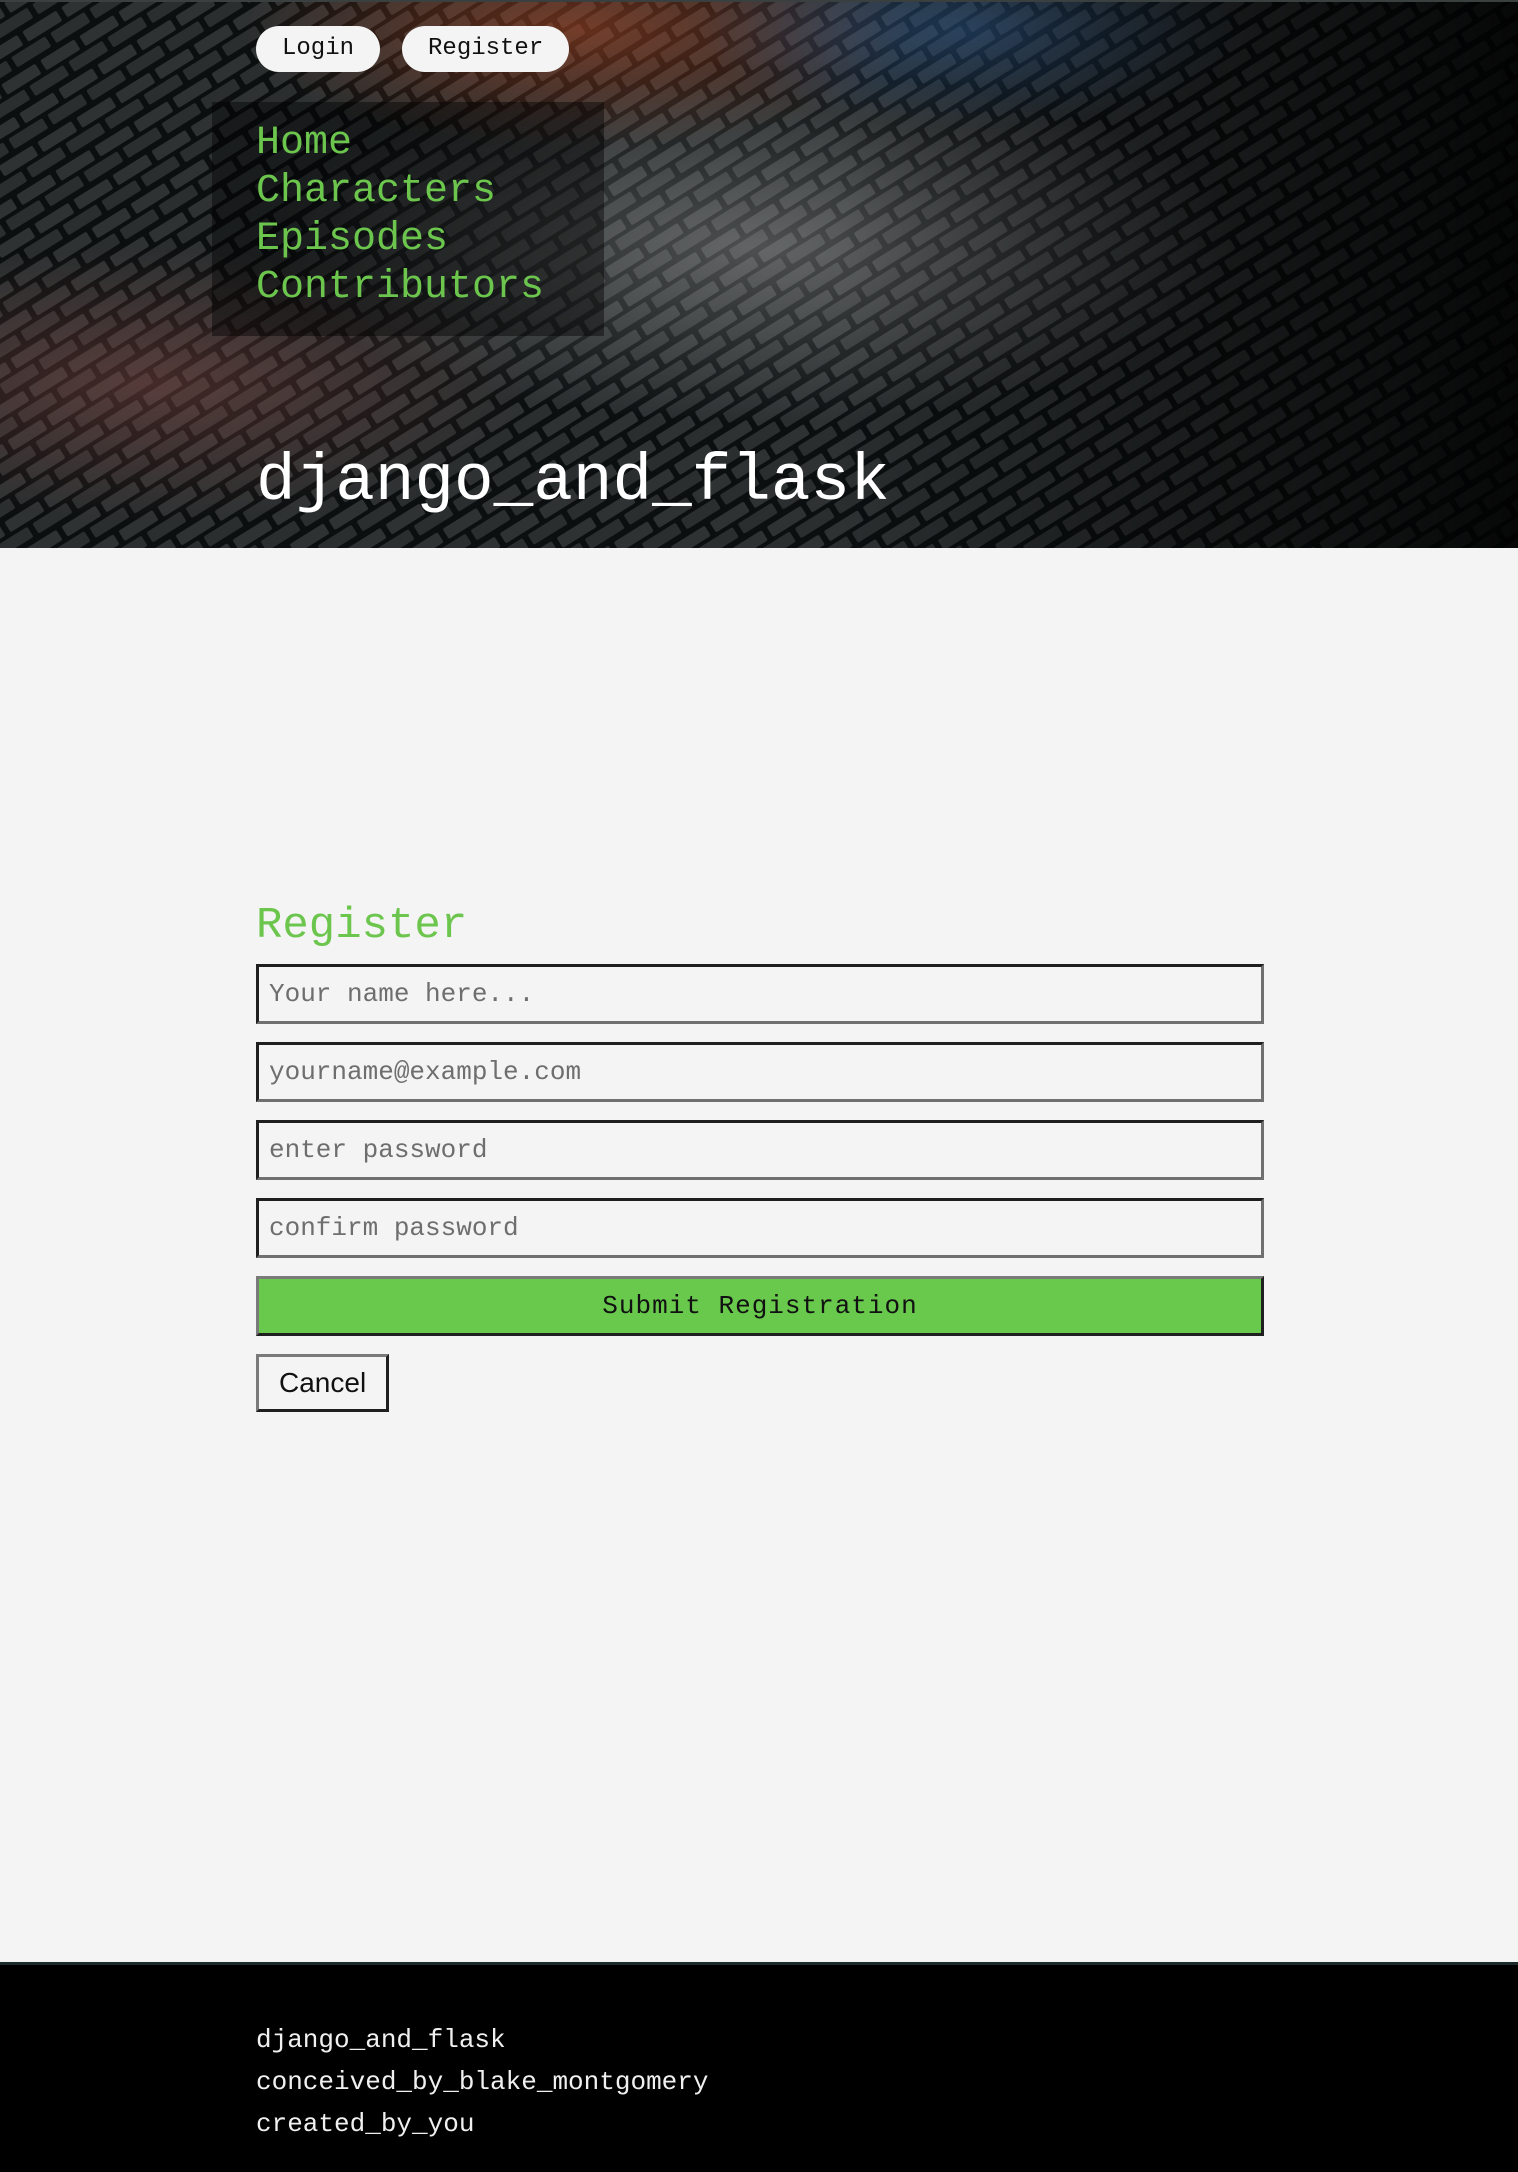 Image resolution: width=1518 pixels, height=2172 pixels. I want to click on cancel-button: Cancel, so click(323, 1383).